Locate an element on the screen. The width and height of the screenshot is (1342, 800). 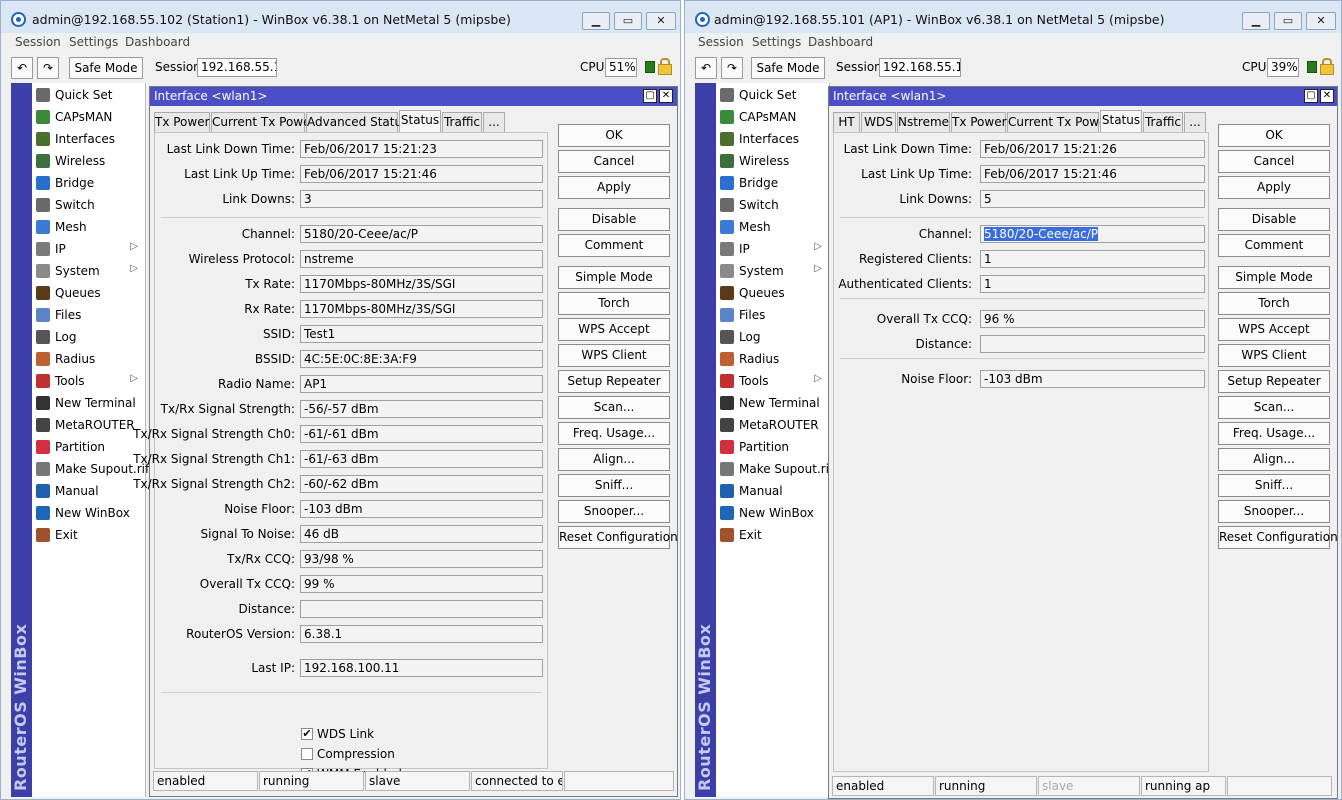
checkbox is located at coordinates (307, 754).